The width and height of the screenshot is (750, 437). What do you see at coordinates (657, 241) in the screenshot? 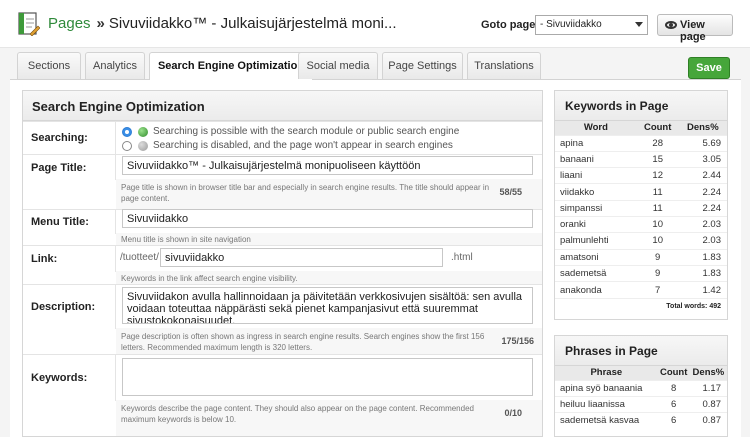
I see `keyword-row-count: 10` at bounding box center [657, 241].